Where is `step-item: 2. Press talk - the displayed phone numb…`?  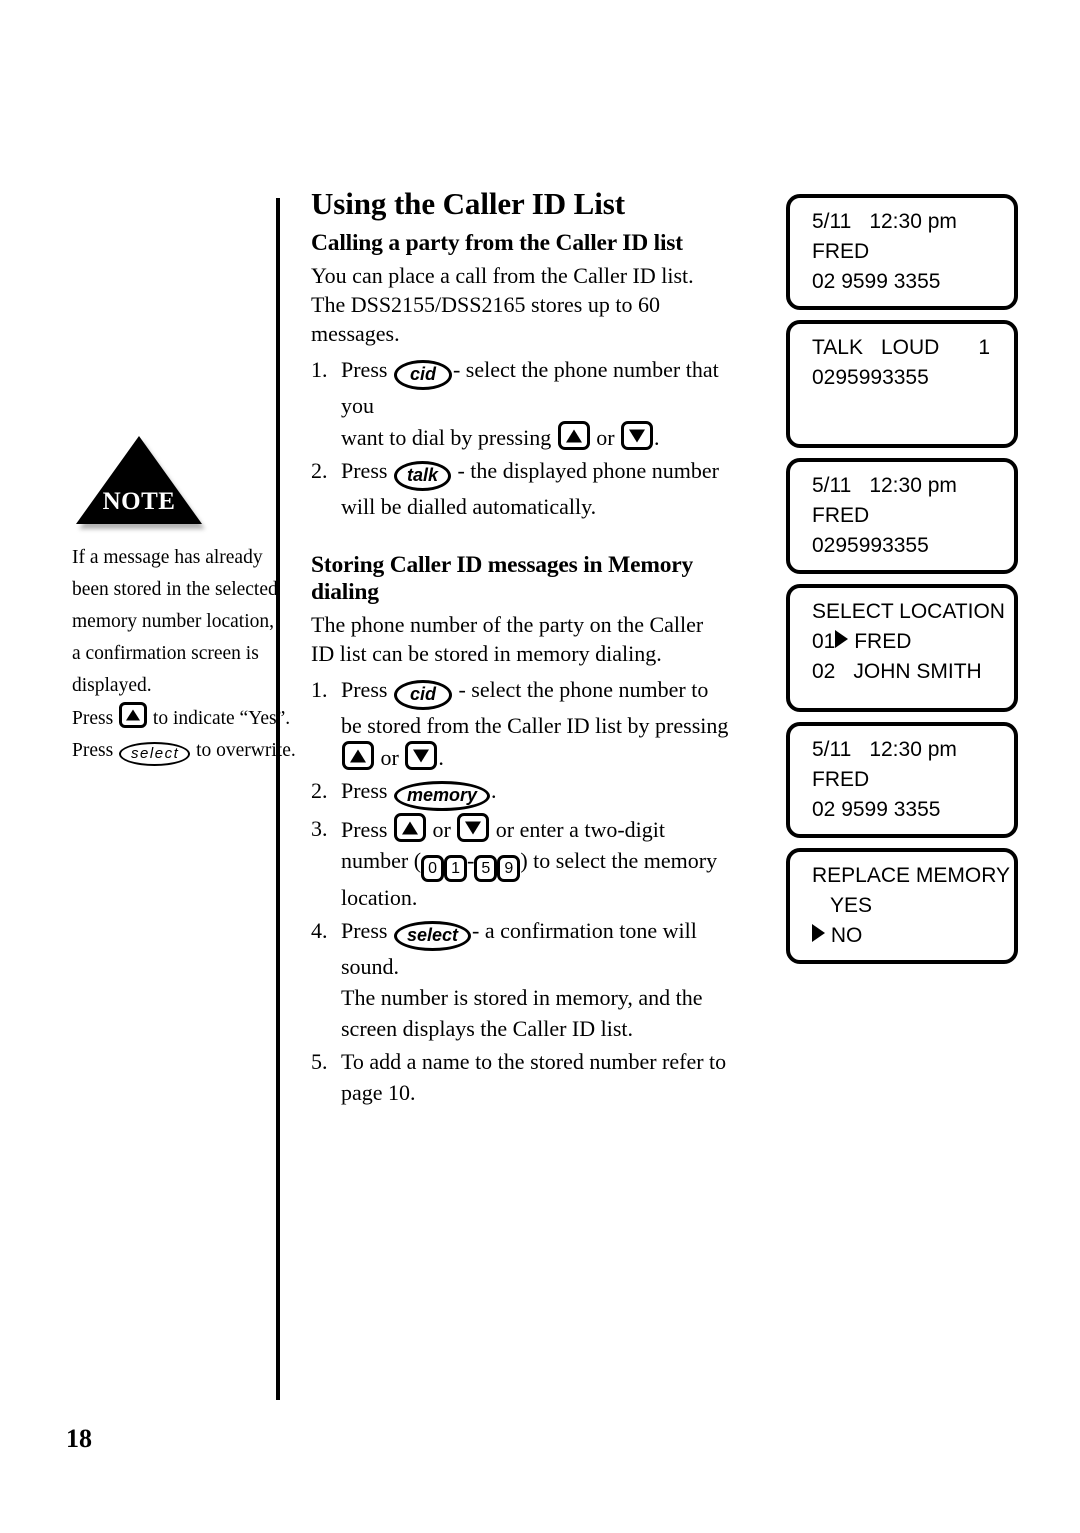 step-item: 2. Press talk - the displayed phone numb… is located at coordinates (521, 488).